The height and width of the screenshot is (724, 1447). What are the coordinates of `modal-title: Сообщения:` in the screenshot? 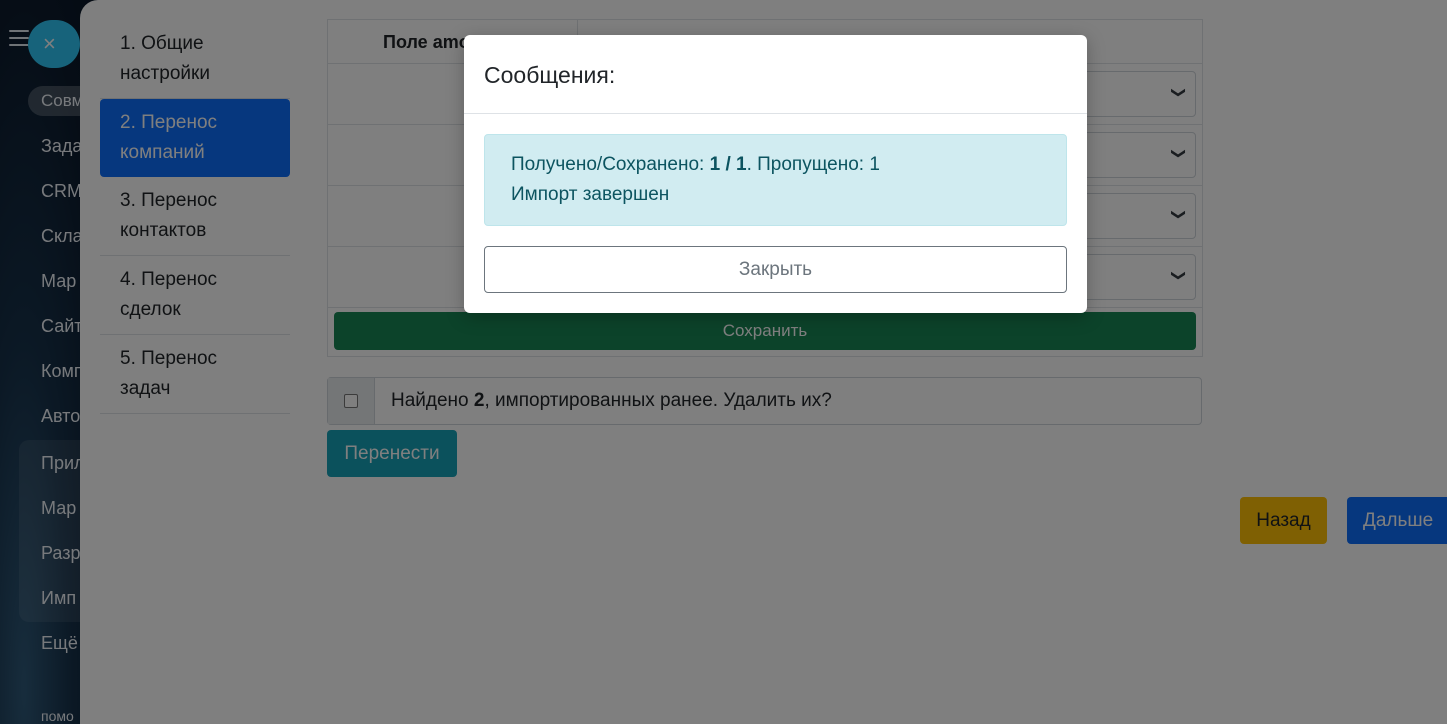 It's located at (775, 74).